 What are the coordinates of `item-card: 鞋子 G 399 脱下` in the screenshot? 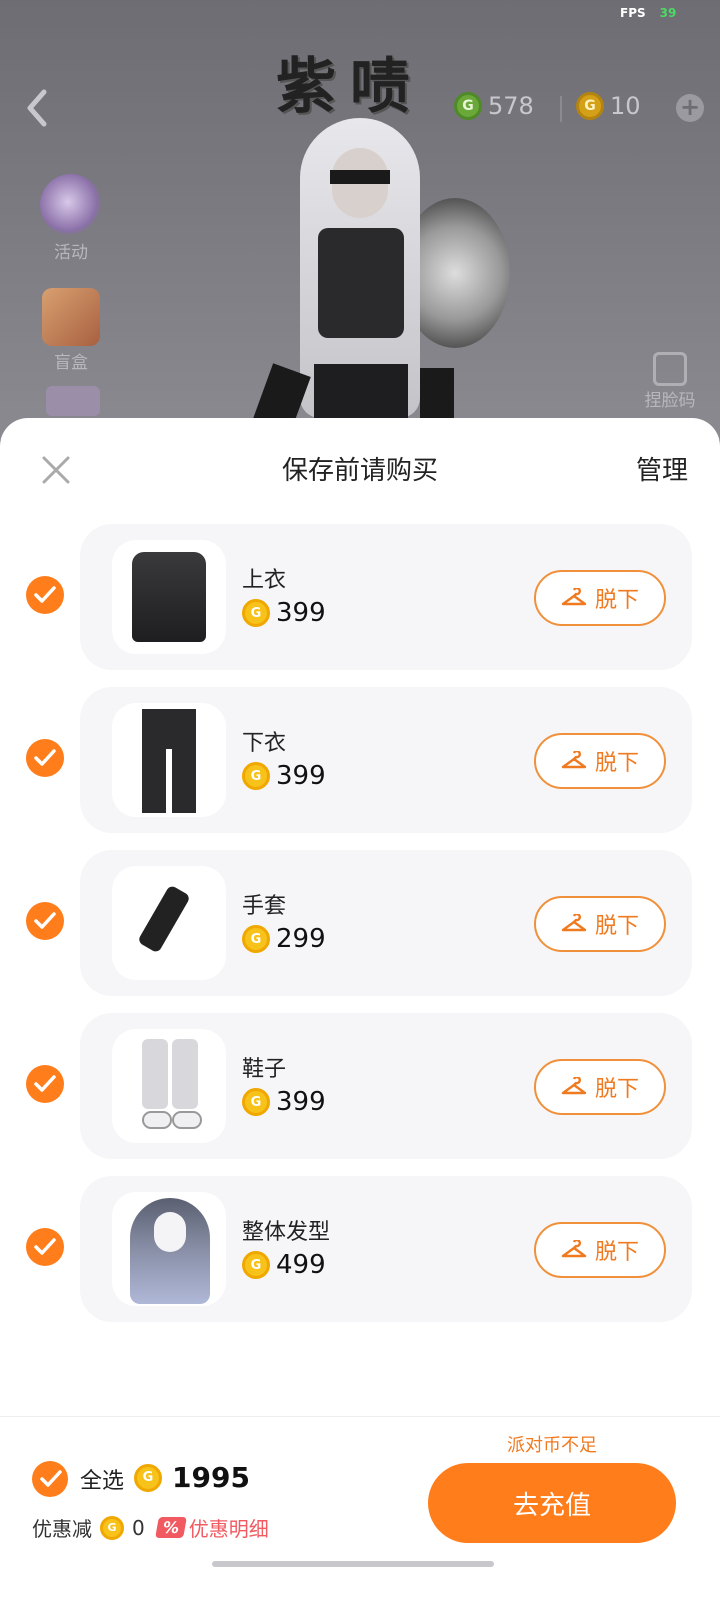 It's located at (386, 1086).